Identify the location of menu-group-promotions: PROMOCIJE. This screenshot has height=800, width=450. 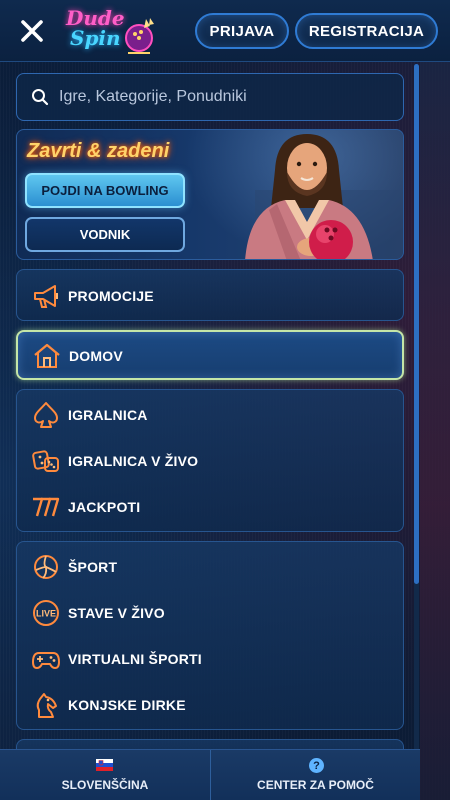
(210, 295).